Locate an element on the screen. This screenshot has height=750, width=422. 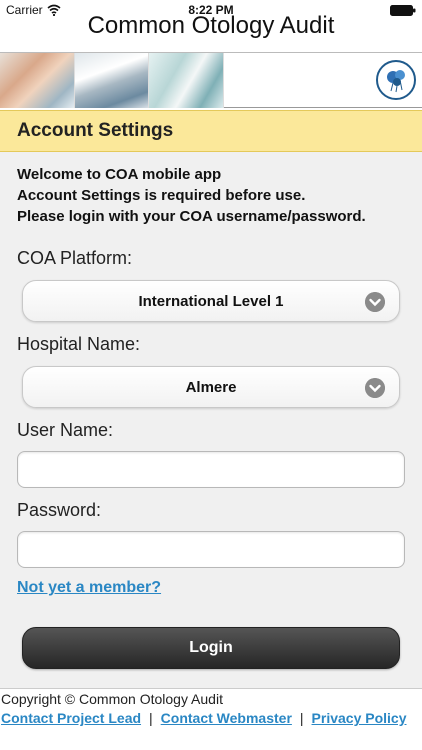
platform-value: International Level 1 is located at coordinates (211, 301).